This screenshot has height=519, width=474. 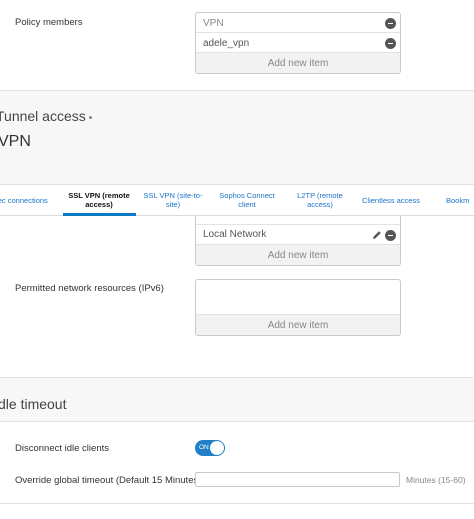 What do you see at coordinates (298, 220) in the screenshot?
I see `list-item-partial` at bounding box center [298, 220].